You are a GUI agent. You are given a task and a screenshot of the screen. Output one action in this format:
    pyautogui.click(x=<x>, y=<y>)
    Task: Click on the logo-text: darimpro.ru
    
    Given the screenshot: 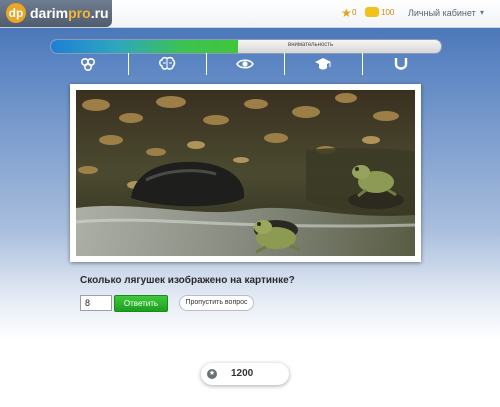 What is the action you would take?
    pyautogui.click(x=69, y=13)
    